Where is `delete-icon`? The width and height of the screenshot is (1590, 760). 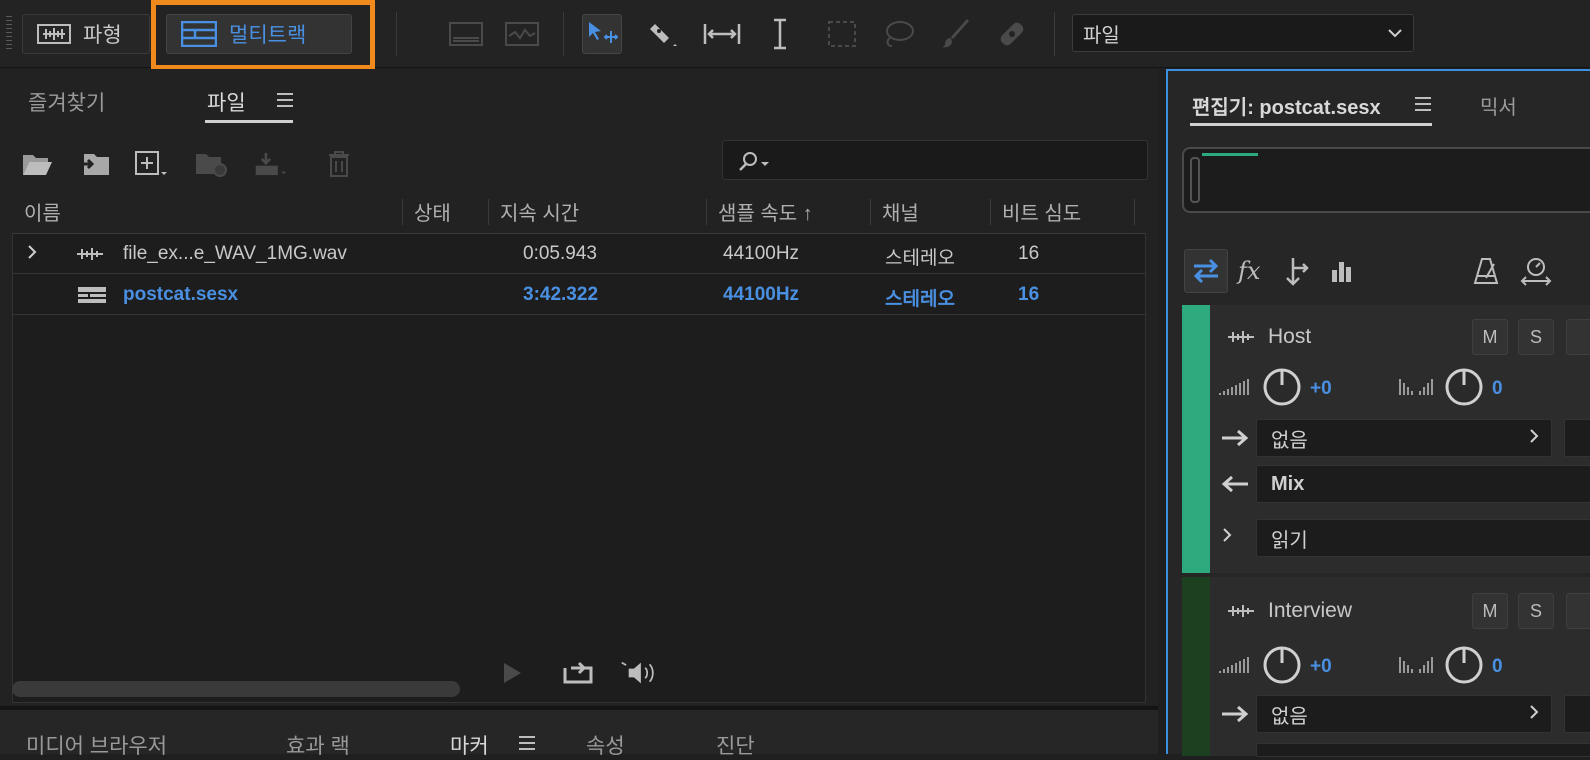 delete-icon is located at coordinates (339, 164).